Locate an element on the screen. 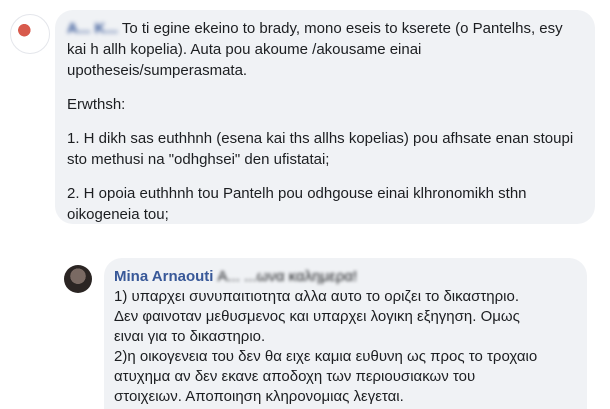  reply-header: Mina Arnaouti A... ...ωνα καλημερα! is located at coordinates (345, 277).